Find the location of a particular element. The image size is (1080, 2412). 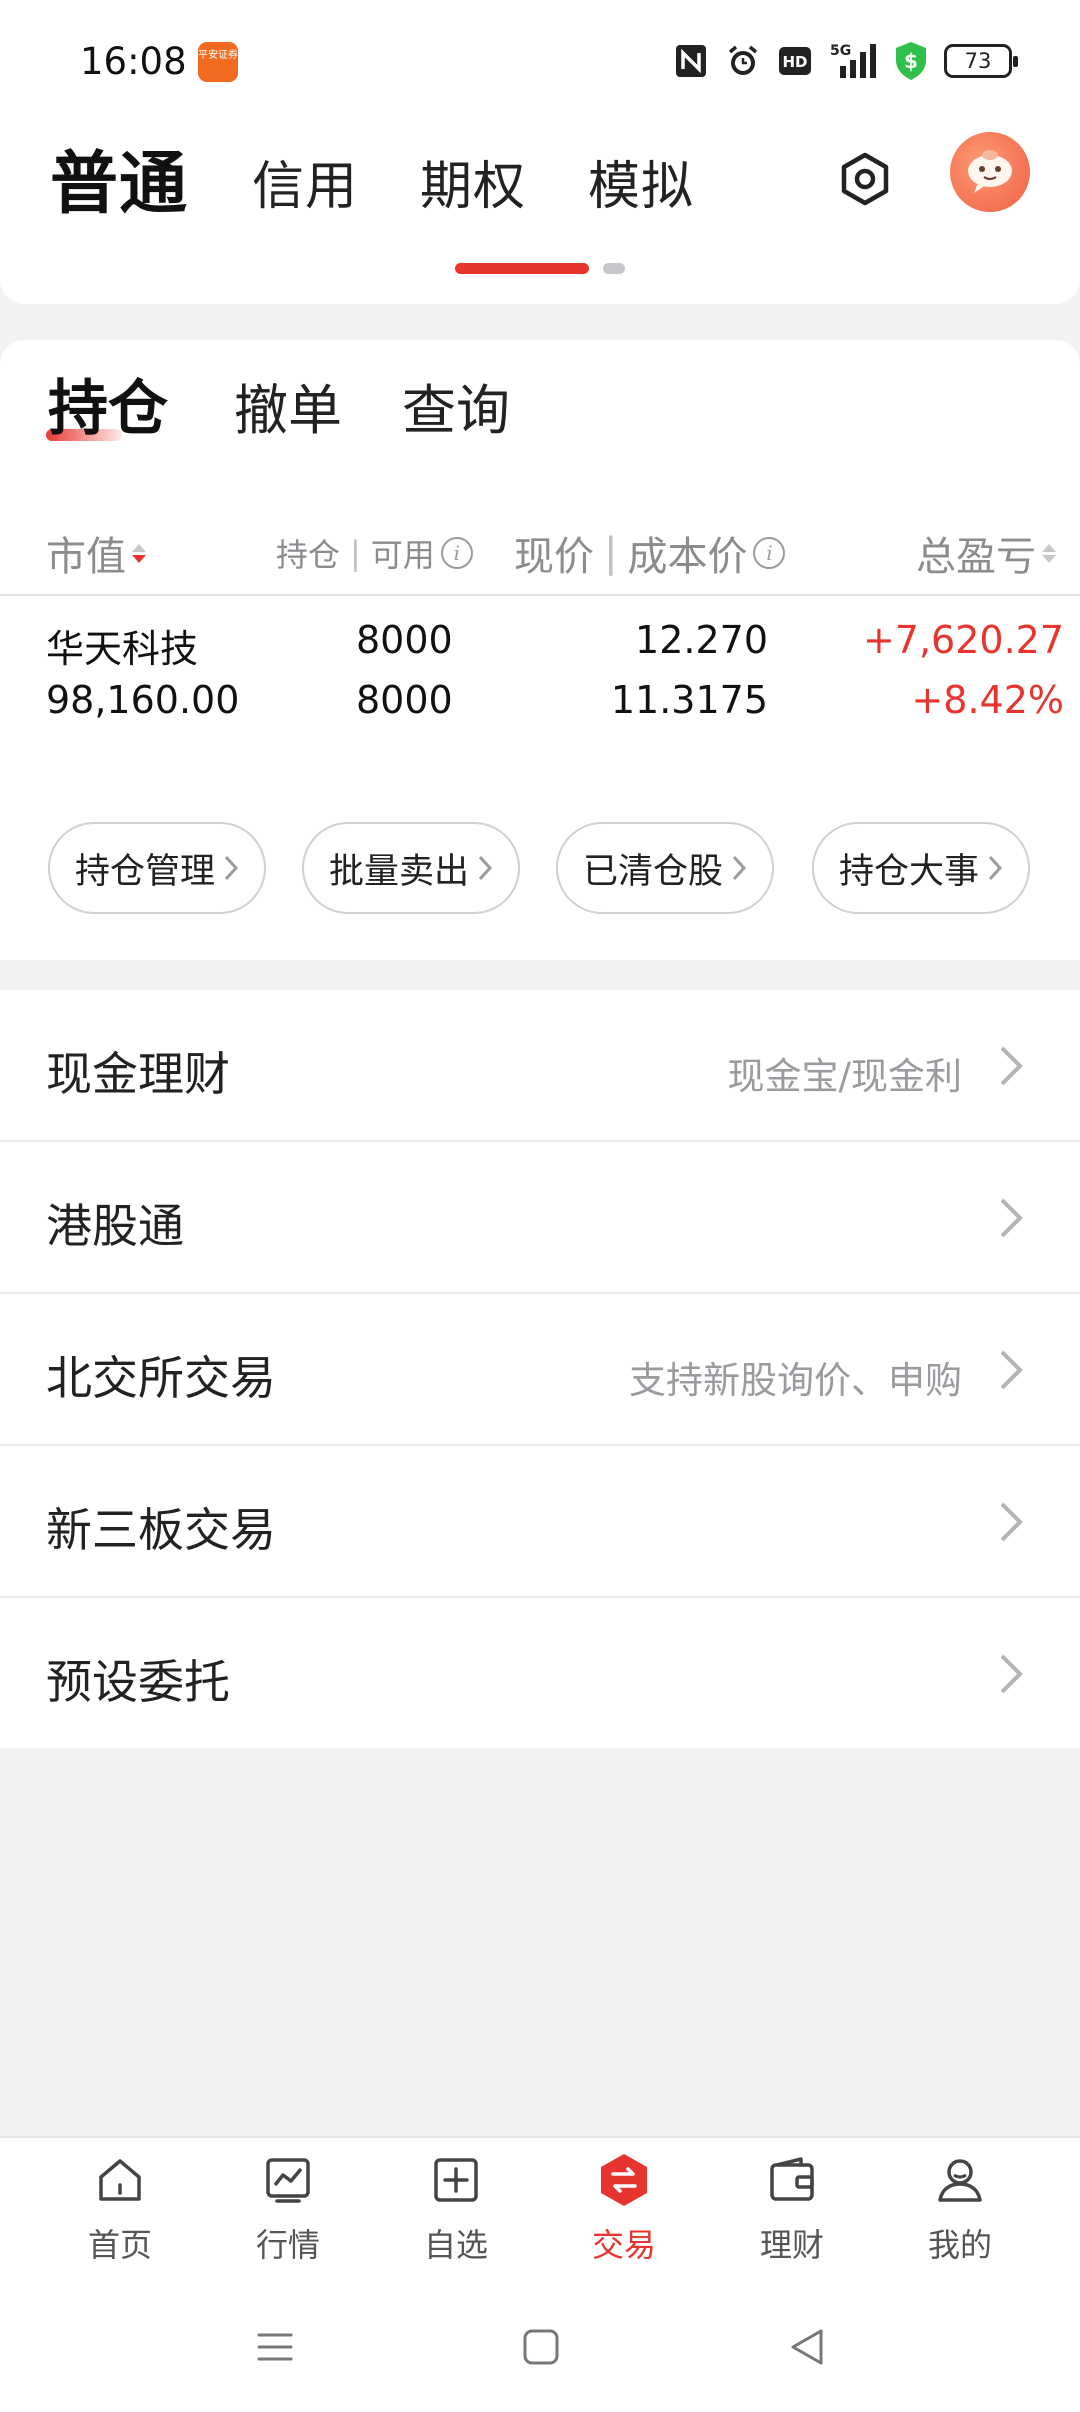

chart-icon is located at coordinates (288, 2180).